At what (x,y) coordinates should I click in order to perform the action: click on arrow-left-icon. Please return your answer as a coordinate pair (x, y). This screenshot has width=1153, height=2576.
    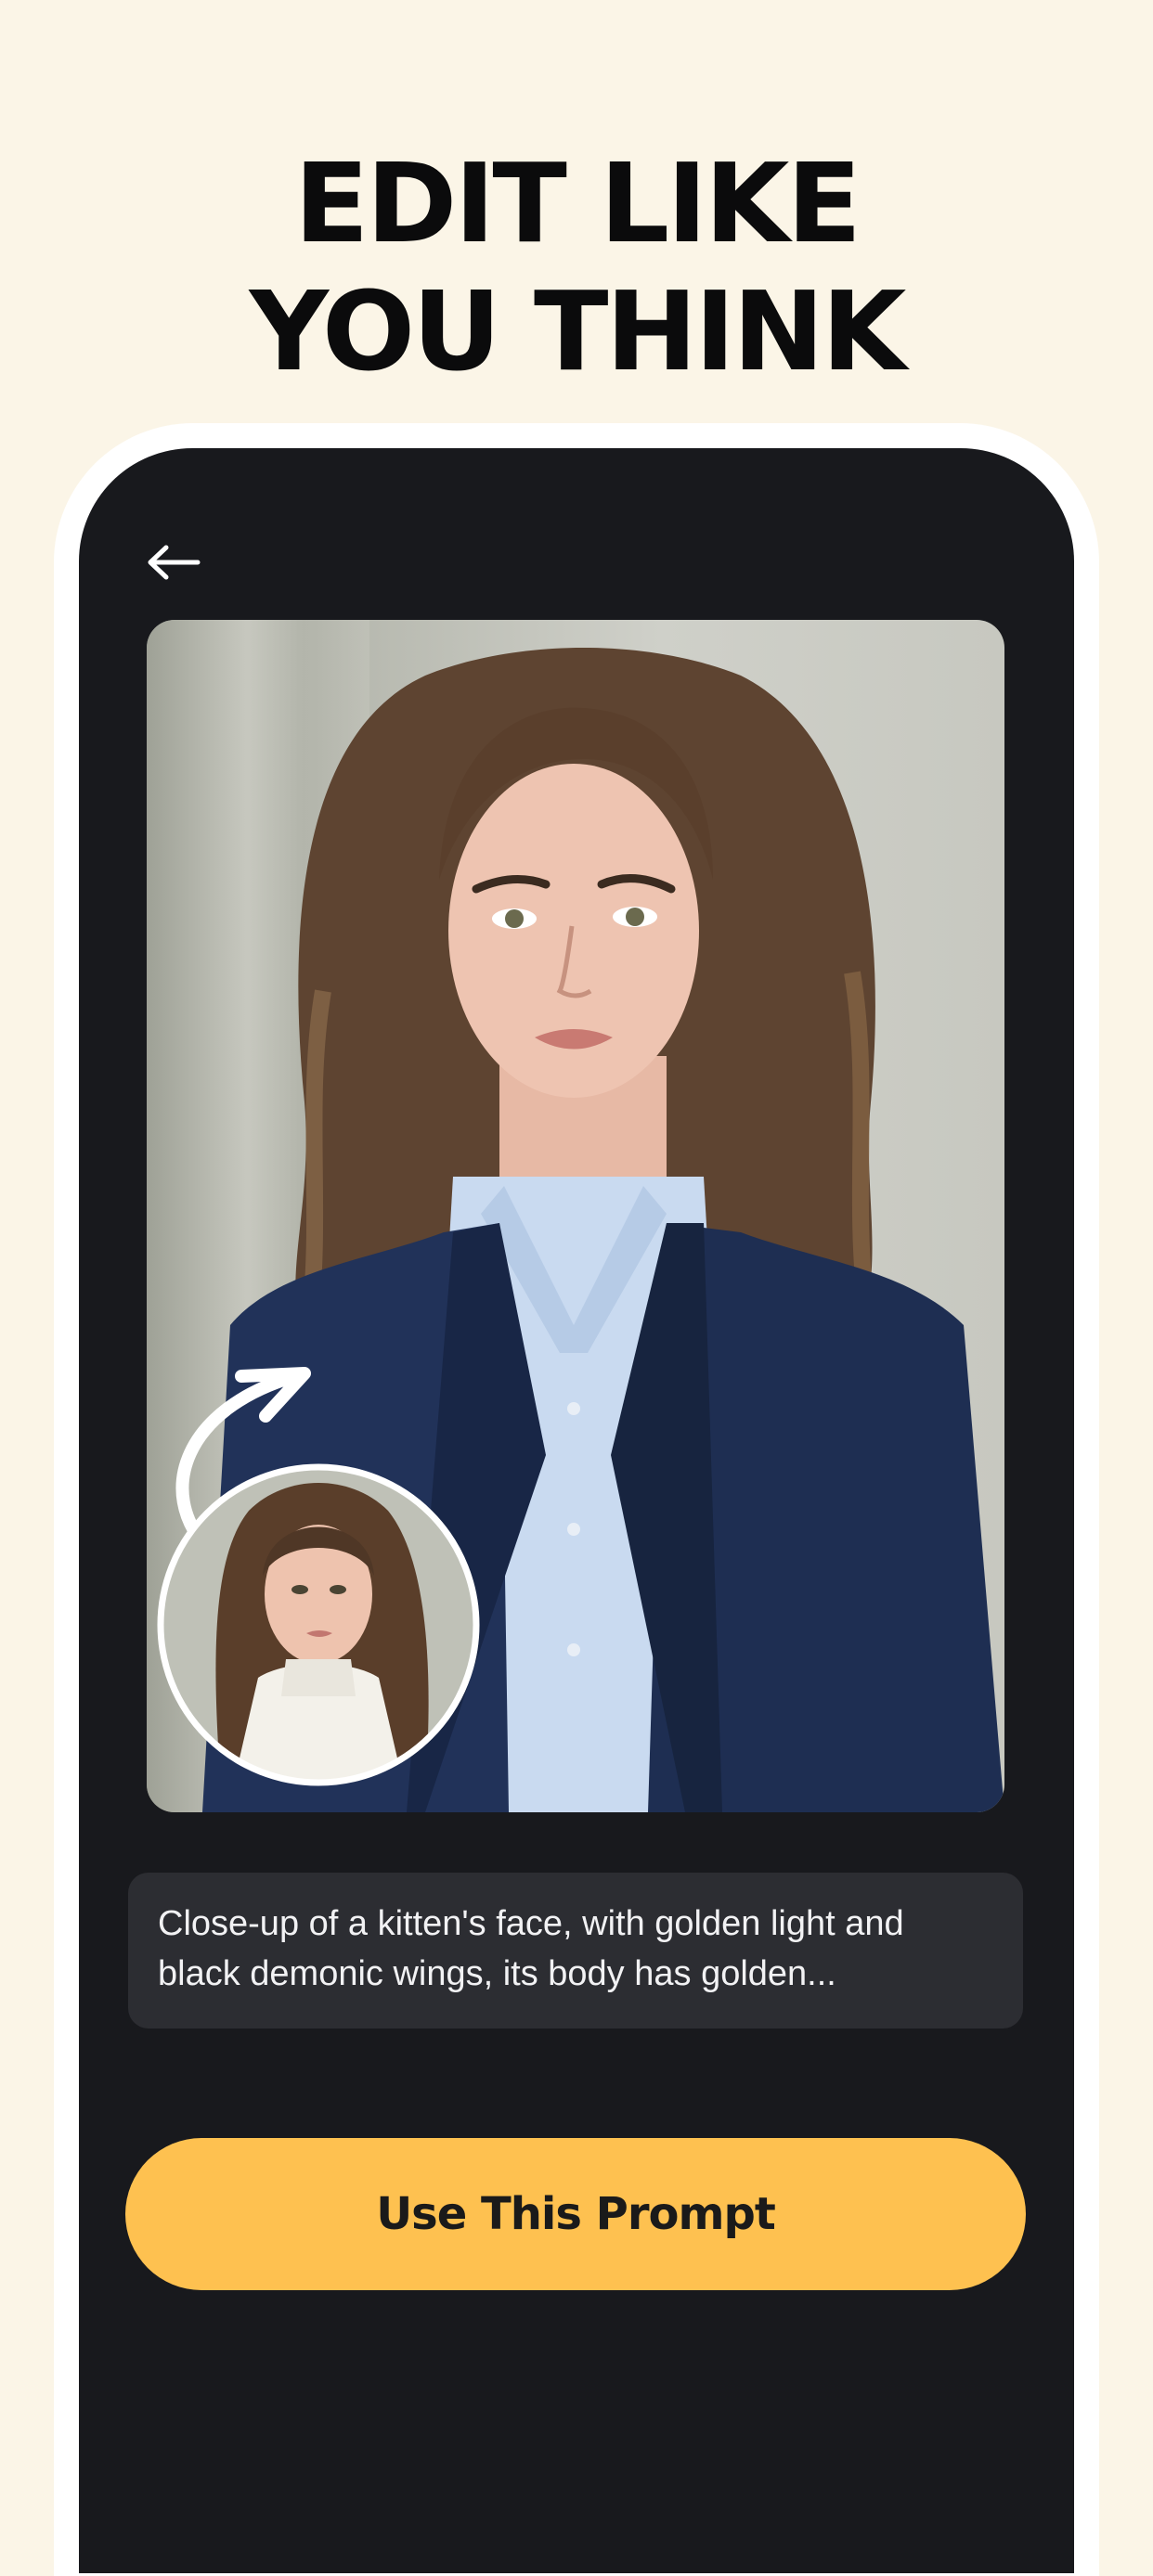
    Looking at the image, I should click on (174, 562).